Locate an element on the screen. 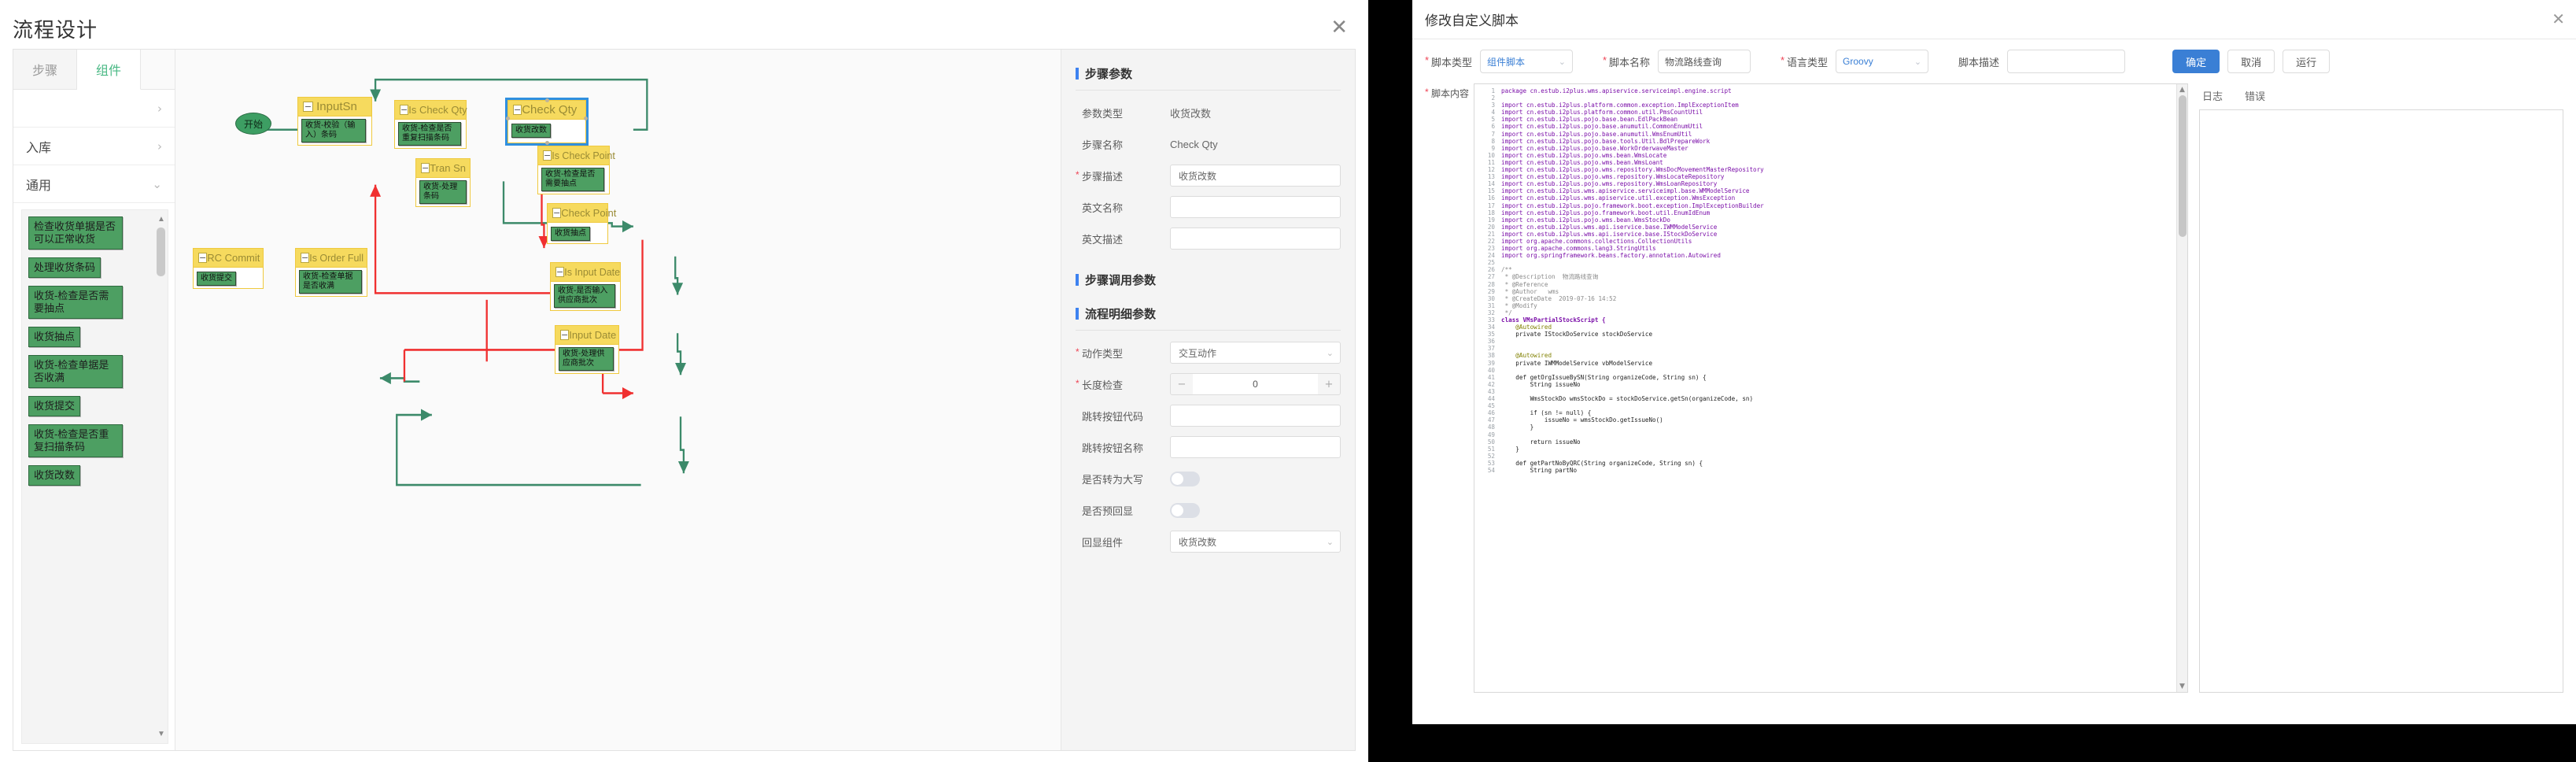 The height and width of the screenshot is (762, 2576). line-number: 49 is located at coordinates (1491, 434).